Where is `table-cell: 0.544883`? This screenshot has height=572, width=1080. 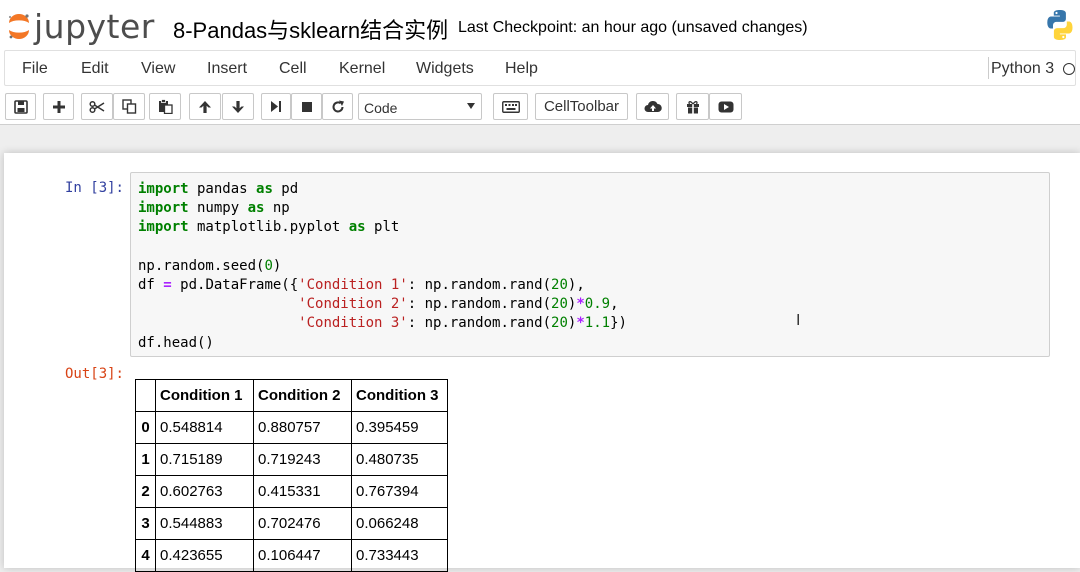
table-cell: 0.544883 is located at coordinates (204, 523).